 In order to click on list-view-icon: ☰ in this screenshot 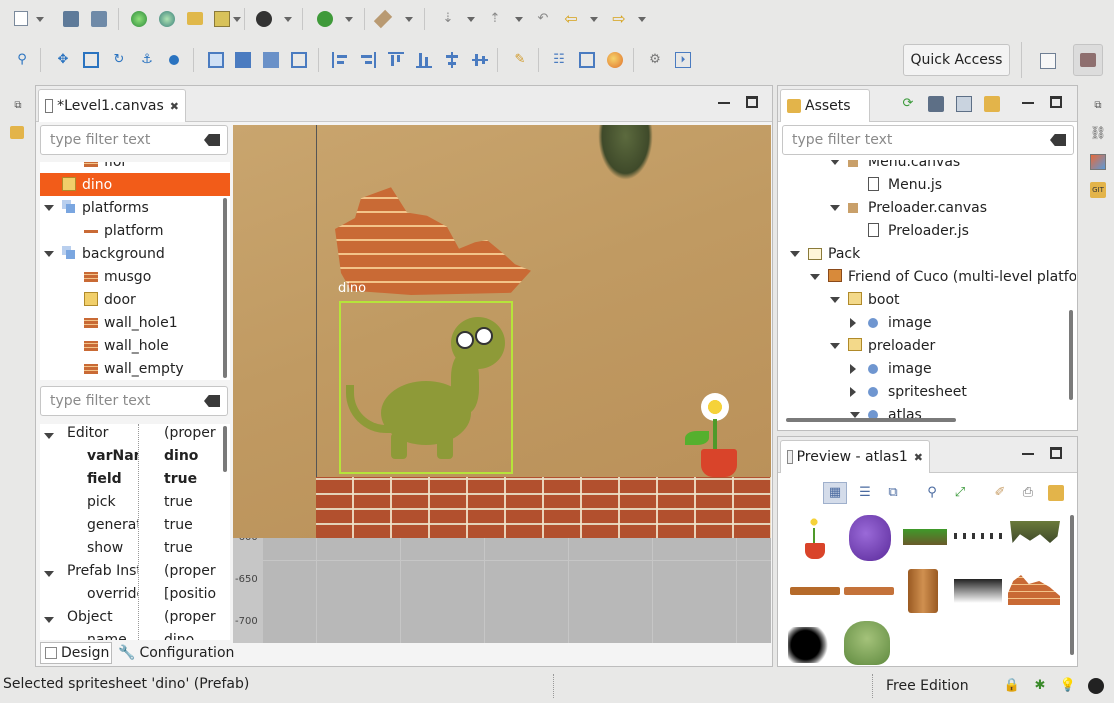, I will do `click(865, 493)`.